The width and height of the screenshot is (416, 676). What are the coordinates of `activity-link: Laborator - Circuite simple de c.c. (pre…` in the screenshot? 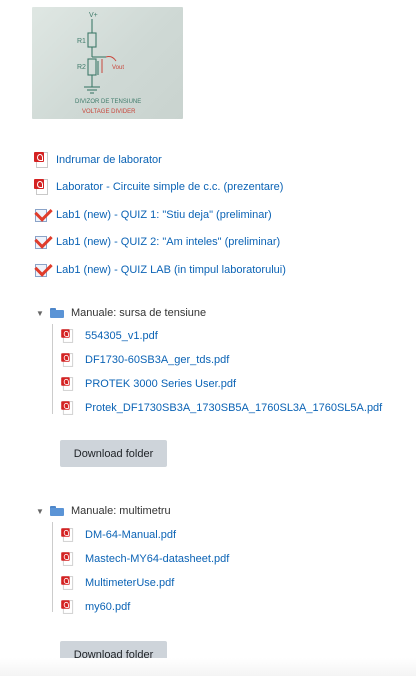 It's located at (169, 187).